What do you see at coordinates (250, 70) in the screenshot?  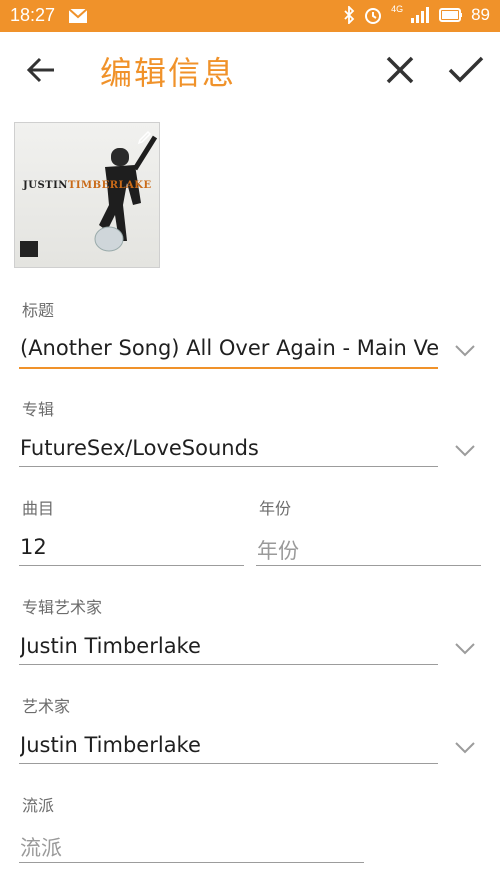 I see `app-bar: 编辑信息` at bounding box center [250, 70].